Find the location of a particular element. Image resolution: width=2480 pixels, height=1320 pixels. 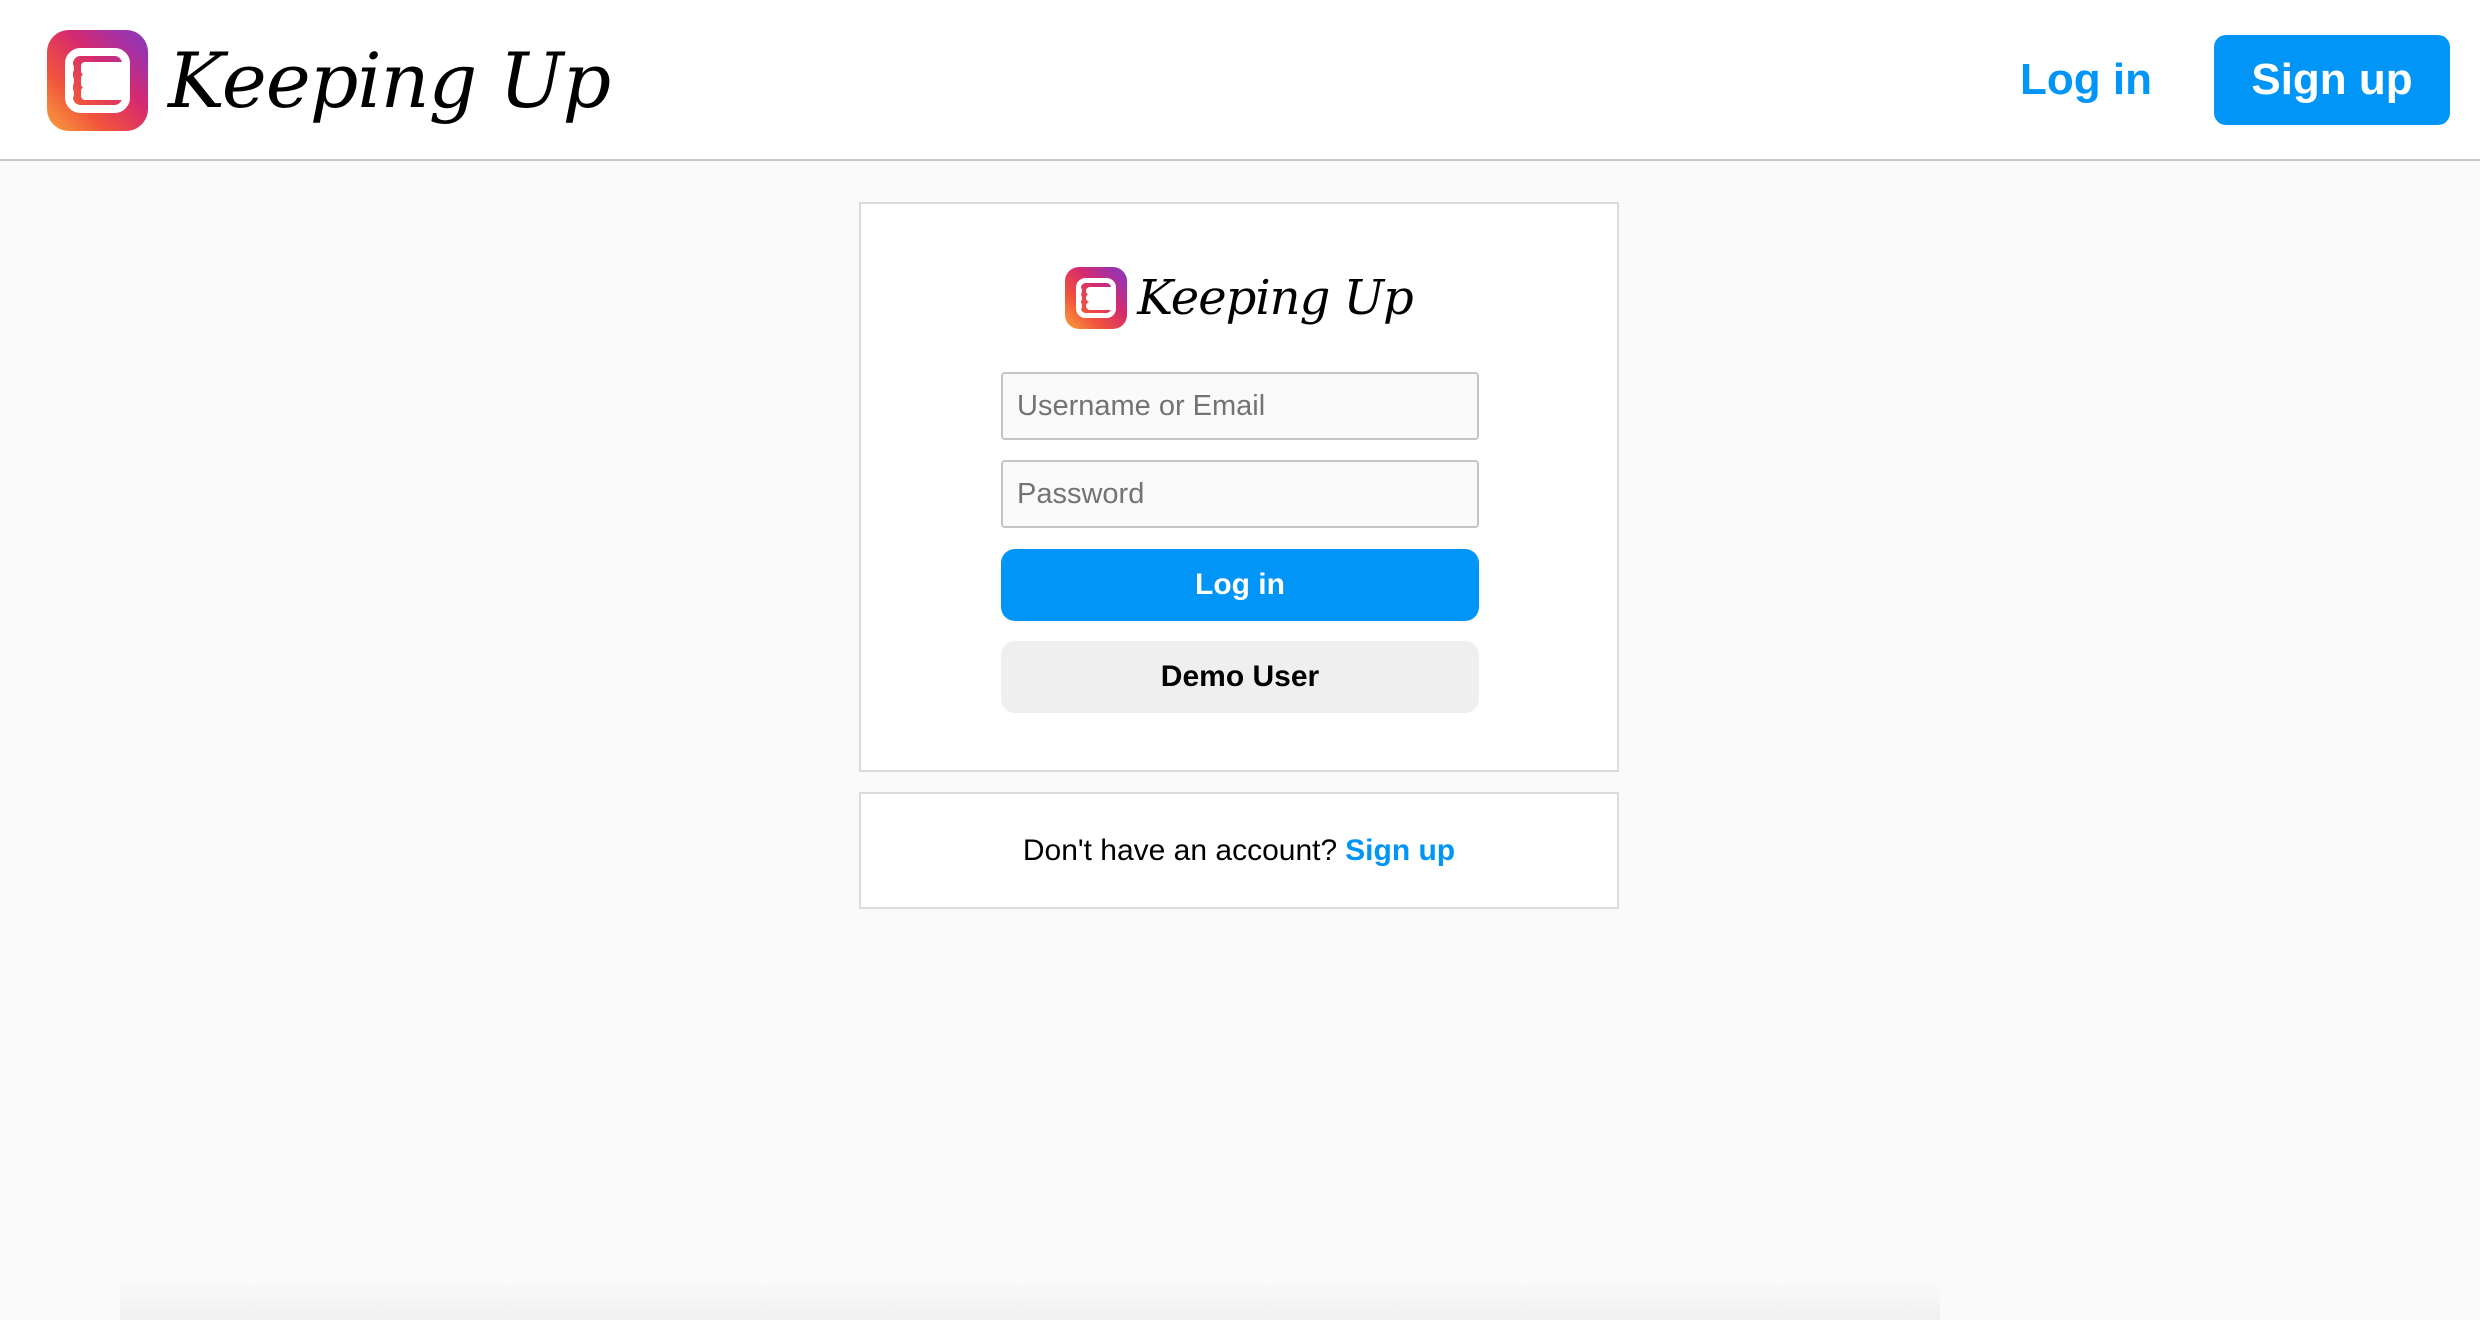

page-bottom-shadow is located at coordinates (1030, 1300).